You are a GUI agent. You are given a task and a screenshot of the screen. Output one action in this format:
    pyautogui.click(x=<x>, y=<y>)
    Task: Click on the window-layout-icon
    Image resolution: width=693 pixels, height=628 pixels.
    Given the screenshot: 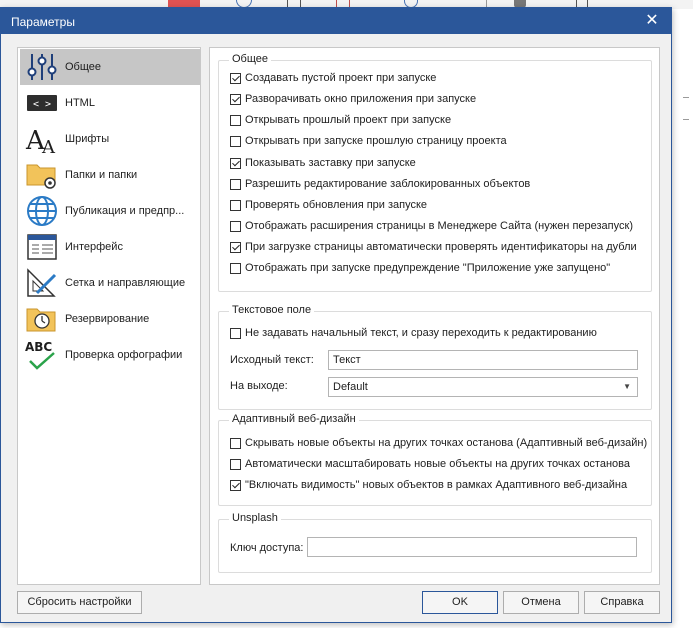 What is the action you would take?
    pyautogui.click(x=42, y=247)
    